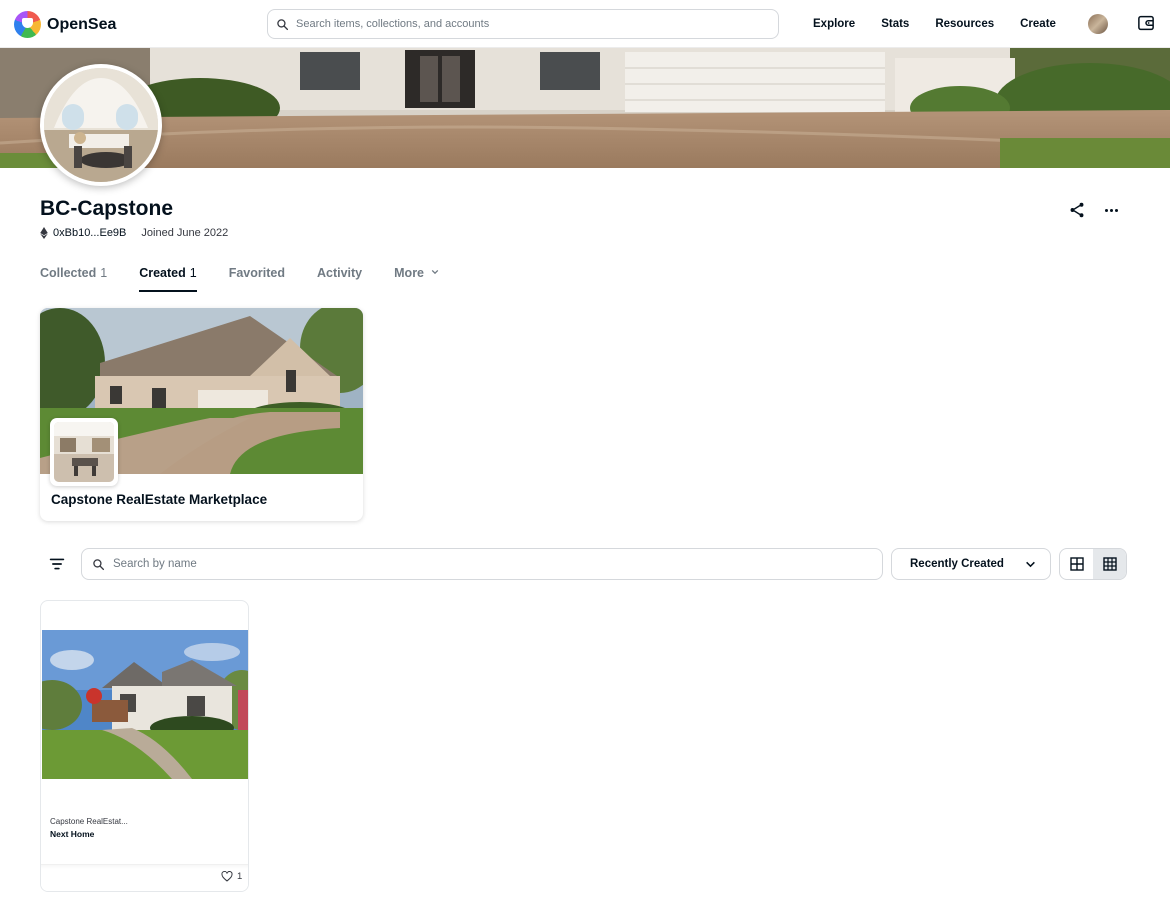 Image resolution: width=1170 pixels, height=902 pixels. Describe the element at coordinates (145, 704) in the screenshot. I see `nft-image` at that location.